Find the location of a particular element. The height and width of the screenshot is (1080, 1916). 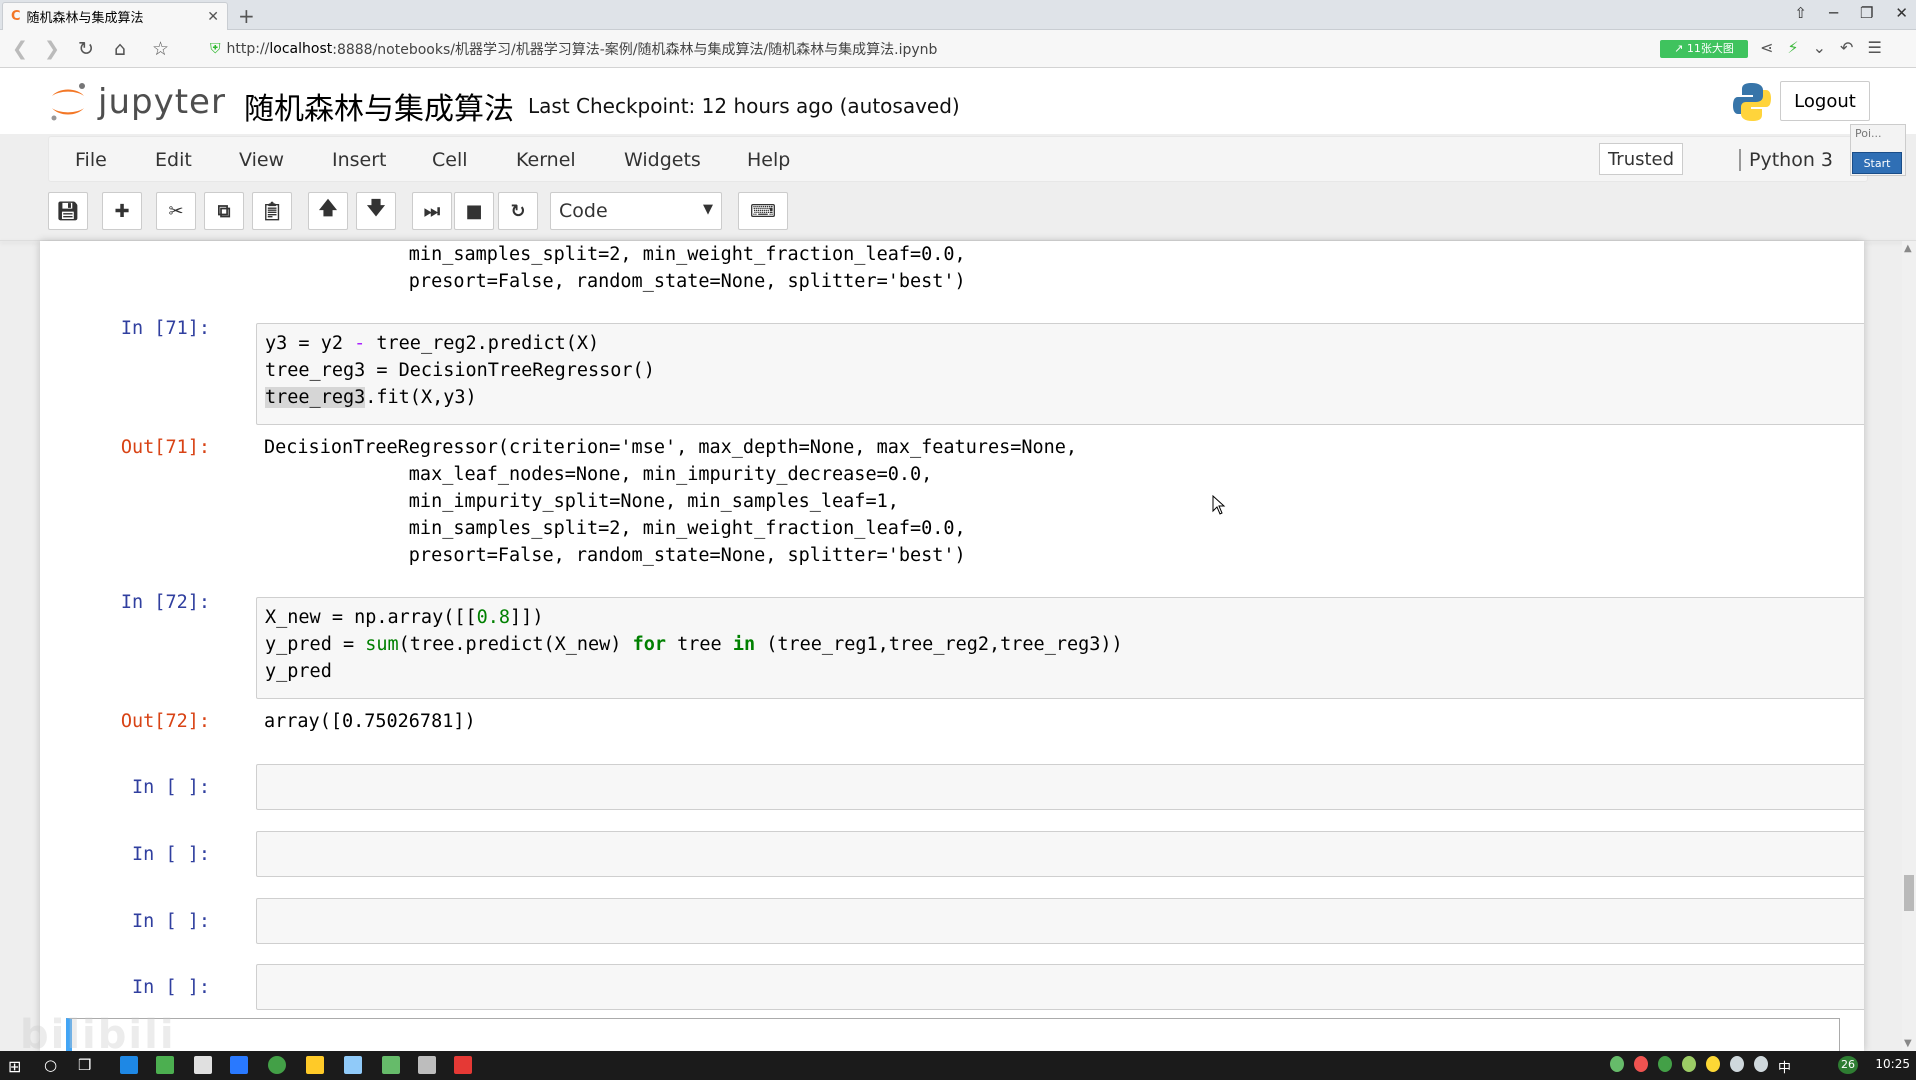

menu-cell: Cell is located at coordinates (450, 160).